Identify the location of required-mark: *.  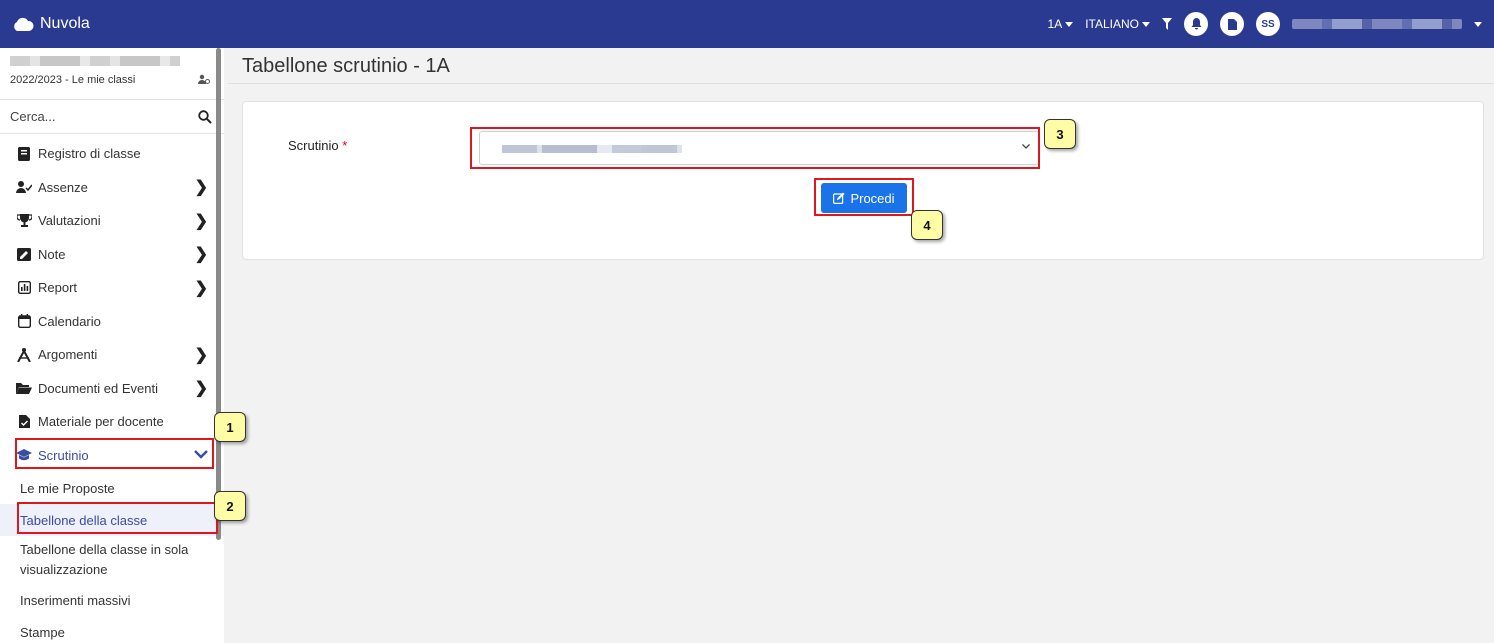
(345, 145).